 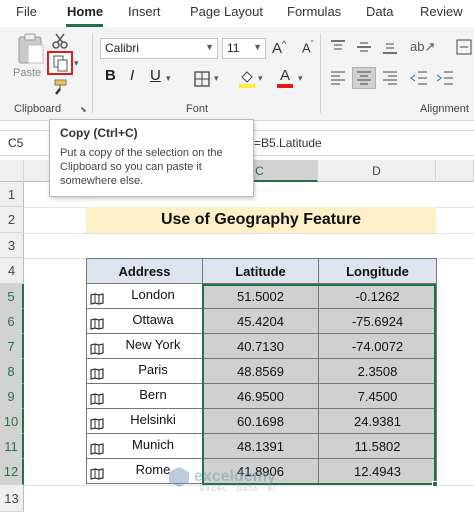 What do you see at coordinates (83, 109) in the screenshot?
I see `dialog-launcher-icon: ⬊` at bounding box center [83, 109].